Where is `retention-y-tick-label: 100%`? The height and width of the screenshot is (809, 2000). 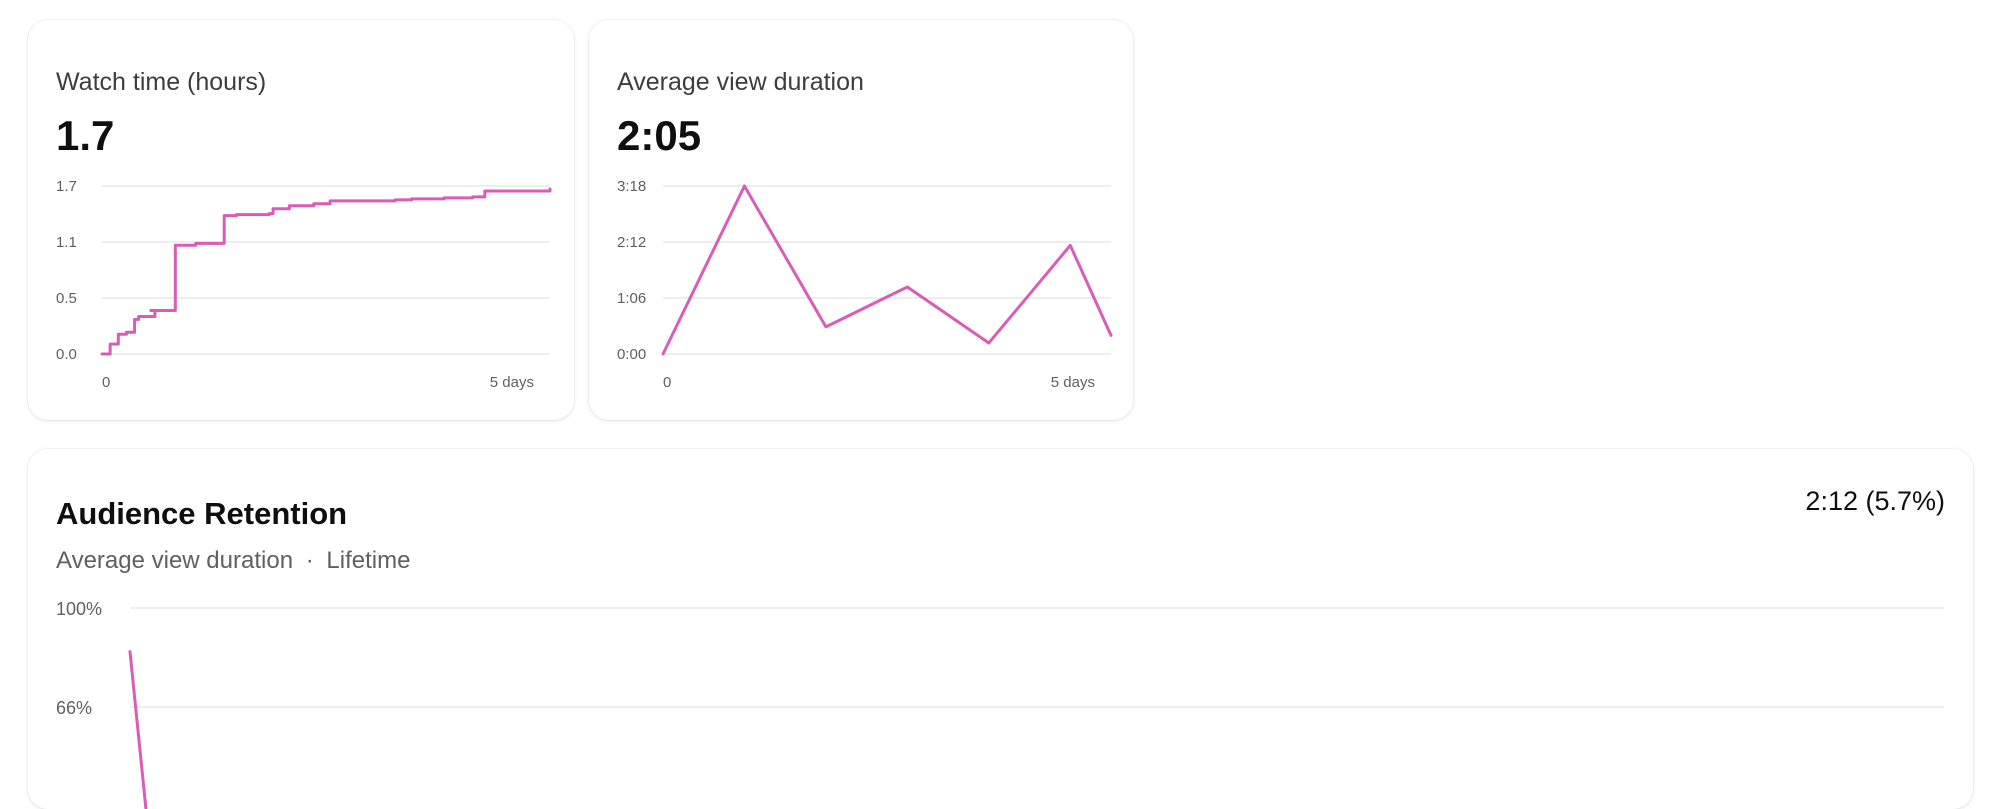 retention-y-tick-label: 100% is located at coordinates (79, 609).